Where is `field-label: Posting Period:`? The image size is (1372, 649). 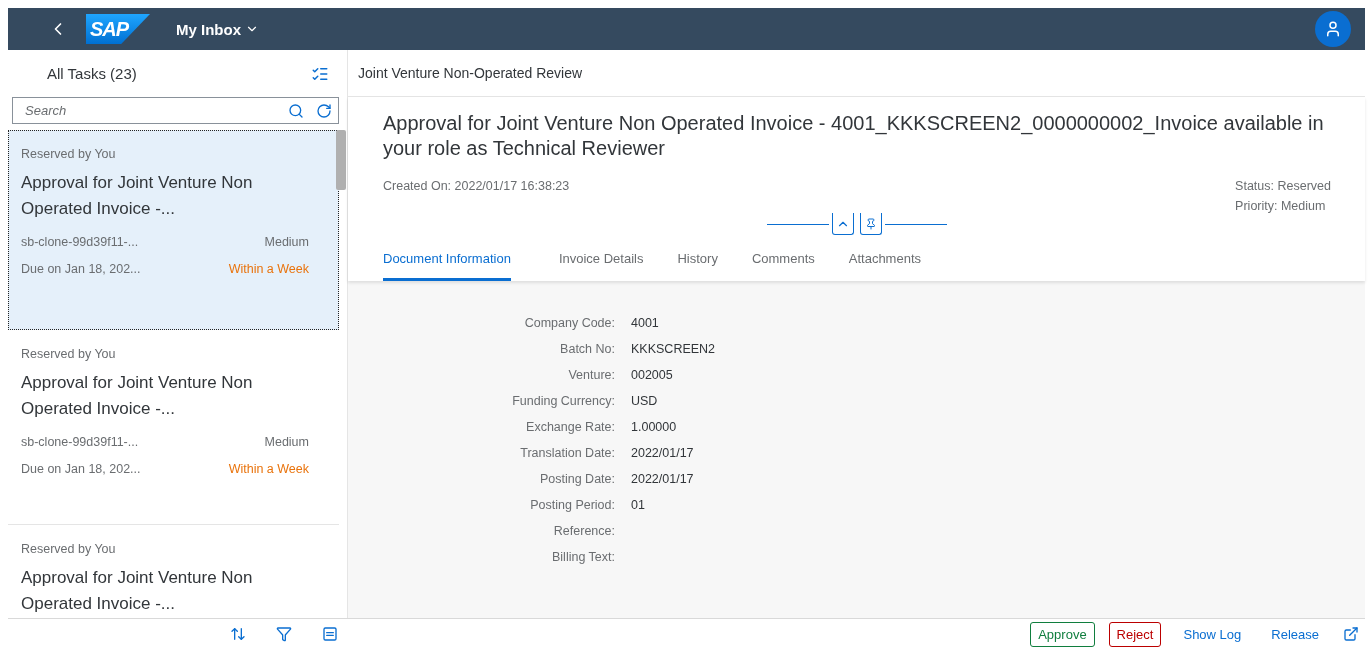
field-label: Posting Period: is located at coordinates (572, 505).